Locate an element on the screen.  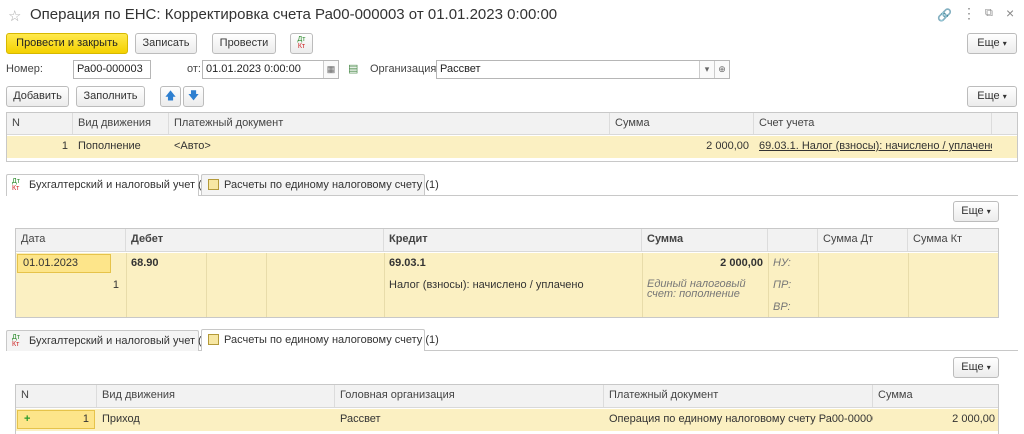
dt-kt-button: Дт Кт is located at coordinates (301, 43).